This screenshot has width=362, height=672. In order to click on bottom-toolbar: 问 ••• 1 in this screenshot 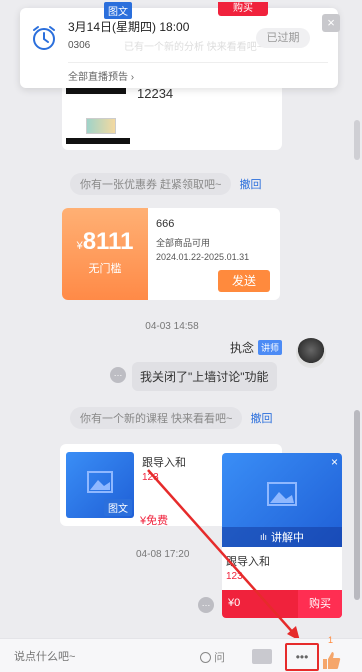, I will do `click(181, 653)`.